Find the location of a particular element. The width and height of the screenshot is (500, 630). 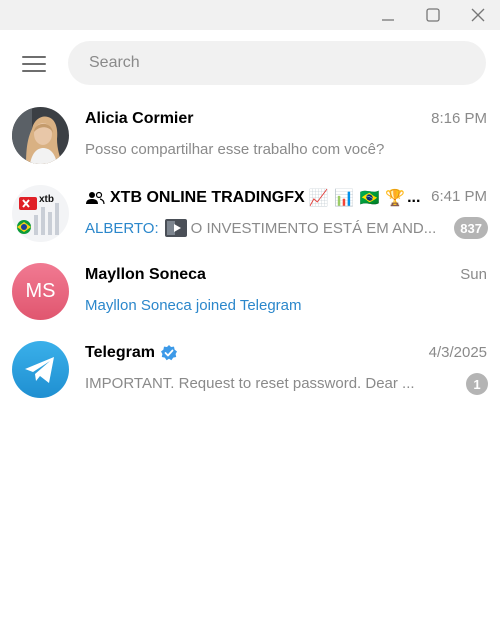

minimize-icon is located at coordinates (388, 20).